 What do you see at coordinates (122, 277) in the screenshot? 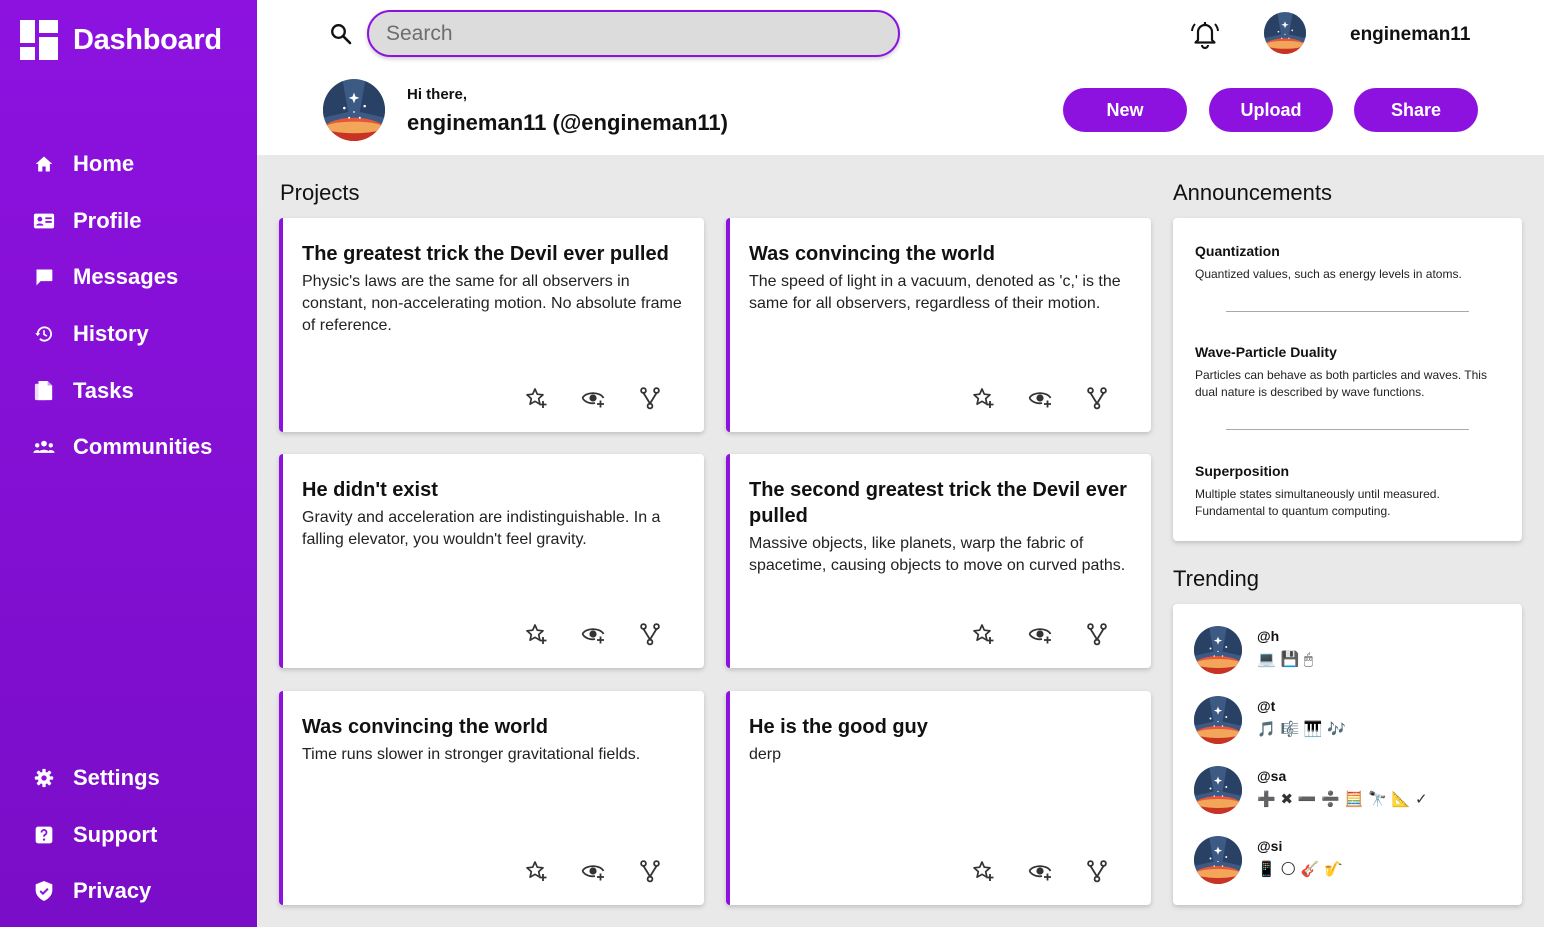
I see `sidebar-item-messages: Messages` at bounding box center [122, 277].